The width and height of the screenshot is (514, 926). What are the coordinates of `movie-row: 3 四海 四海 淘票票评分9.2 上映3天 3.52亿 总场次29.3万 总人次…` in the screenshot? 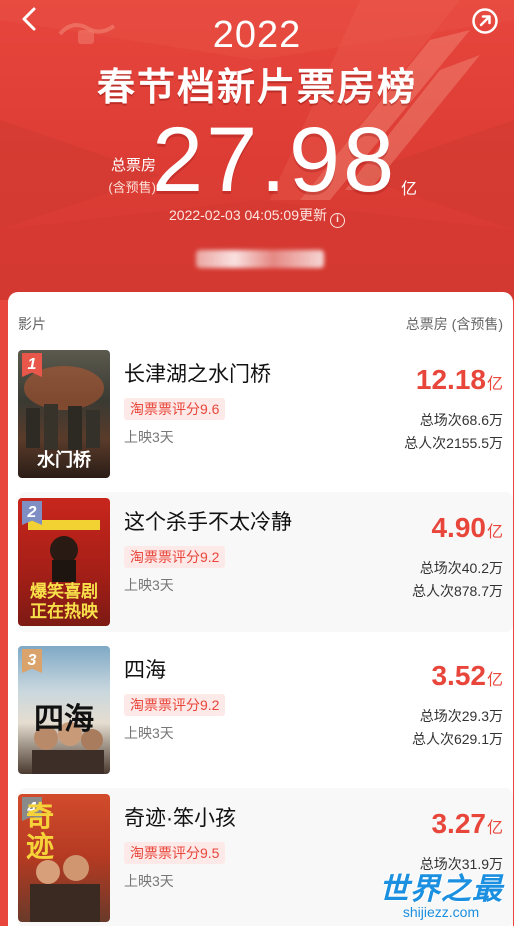 It's located at (265, 716).